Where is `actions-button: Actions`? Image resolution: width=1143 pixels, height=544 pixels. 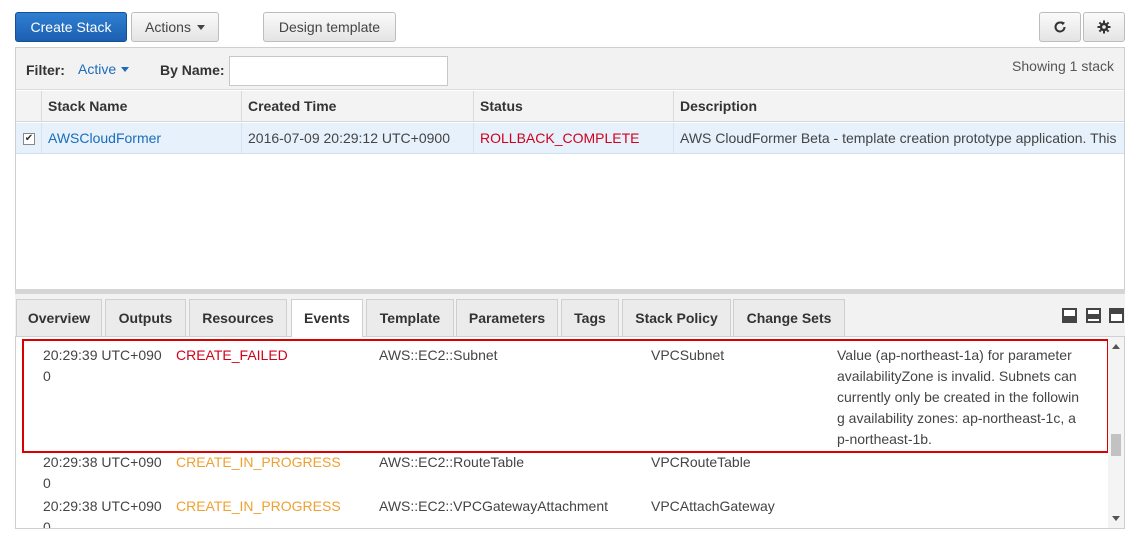
actions-button: Actions is located at coordinates (175, 27).